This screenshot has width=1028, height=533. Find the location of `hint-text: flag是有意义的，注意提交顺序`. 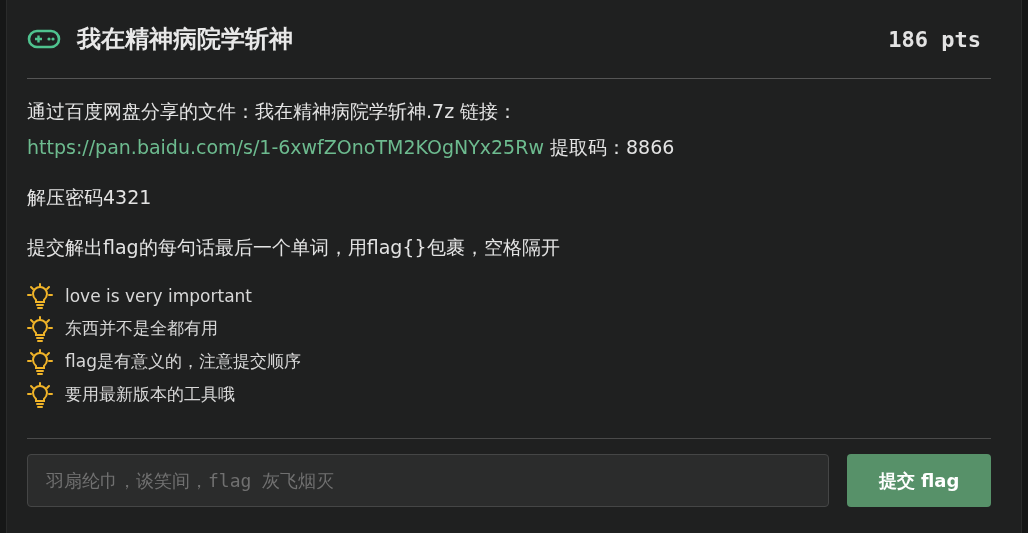

hint-text: flag是有意义的，注意提交顺序 is located at coordinates (183, 361).